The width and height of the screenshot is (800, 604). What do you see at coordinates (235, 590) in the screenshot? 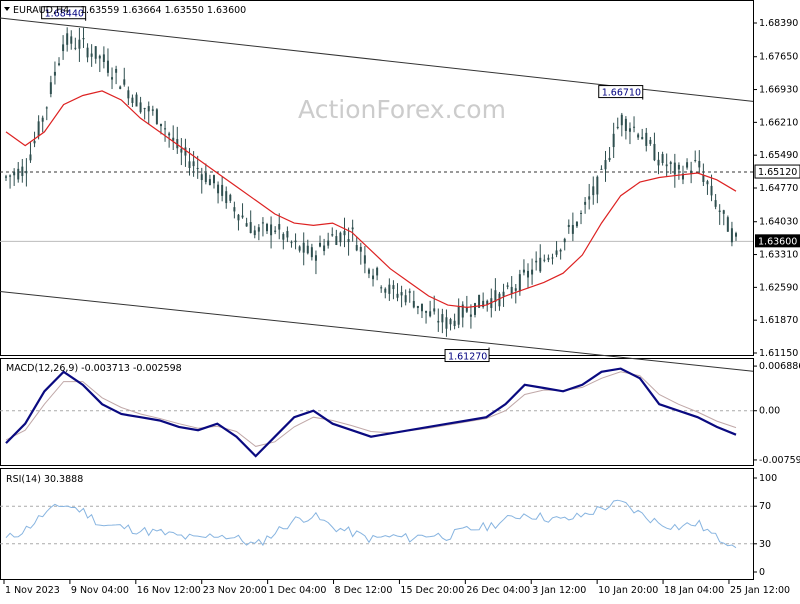
I see `x-tick-label: 23 Nov 20:00` at bounding box center [235, 590].